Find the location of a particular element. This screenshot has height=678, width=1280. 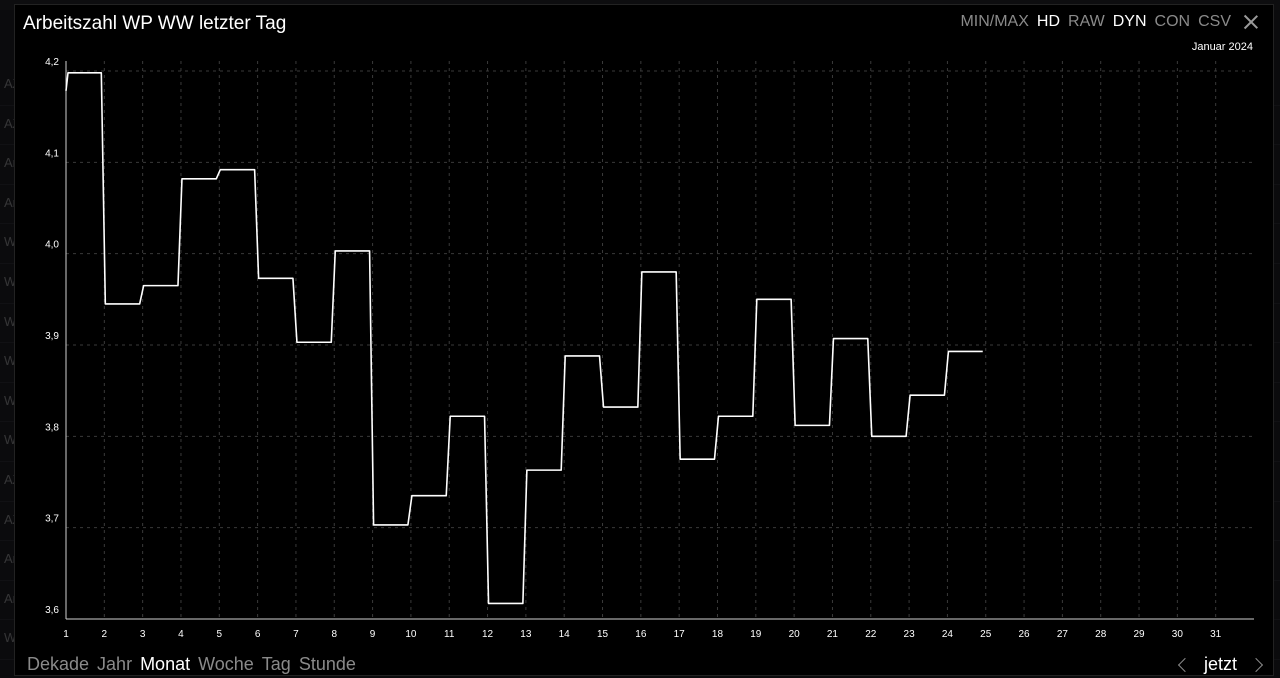

x-tick-label: 25 is located at coordinates (986, 634).